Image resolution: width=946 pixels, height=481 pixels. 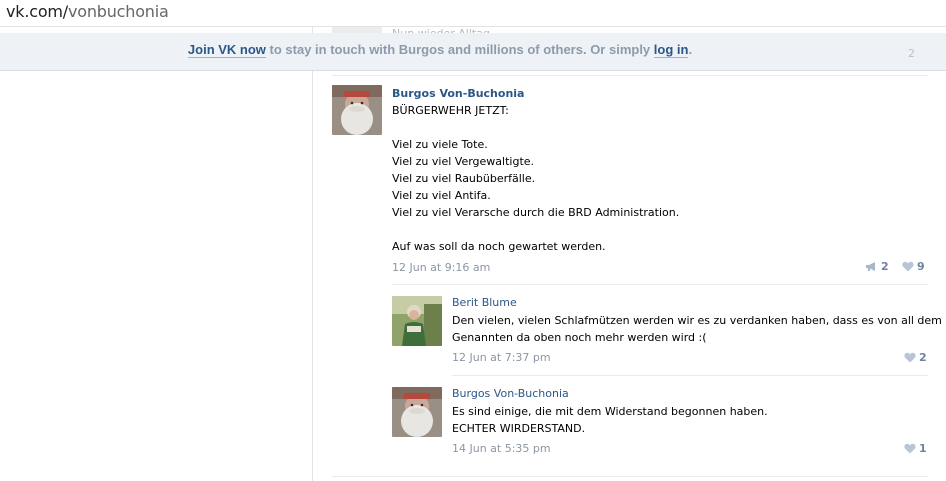 What do you see at coordinates (871, 266) in the screenshot?
I see `megaphone-icon` at bounding box center [871, 266].